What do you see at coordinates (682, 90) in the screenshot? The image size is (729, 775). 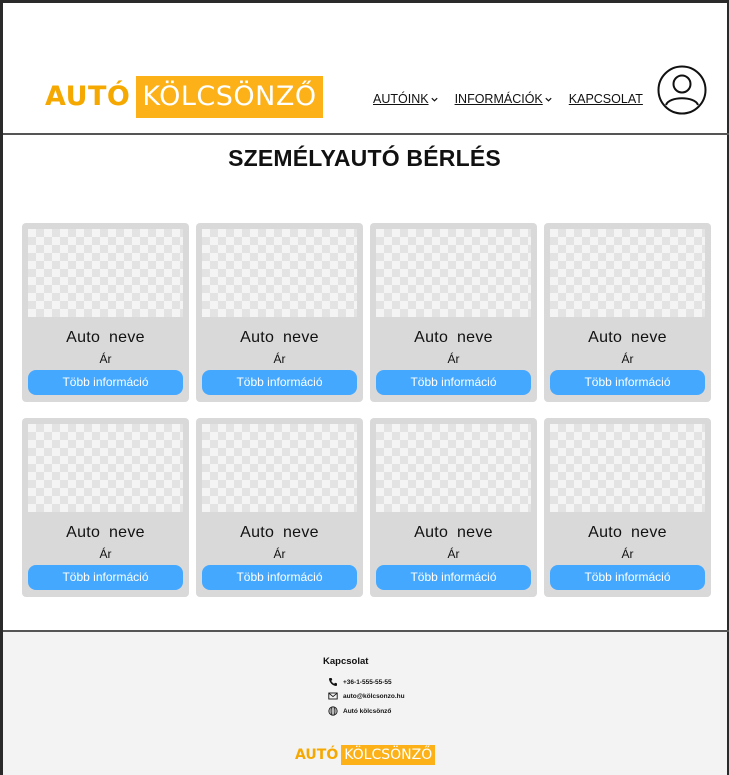 I see `user-circle-icon` at bounding box center [682, 90].